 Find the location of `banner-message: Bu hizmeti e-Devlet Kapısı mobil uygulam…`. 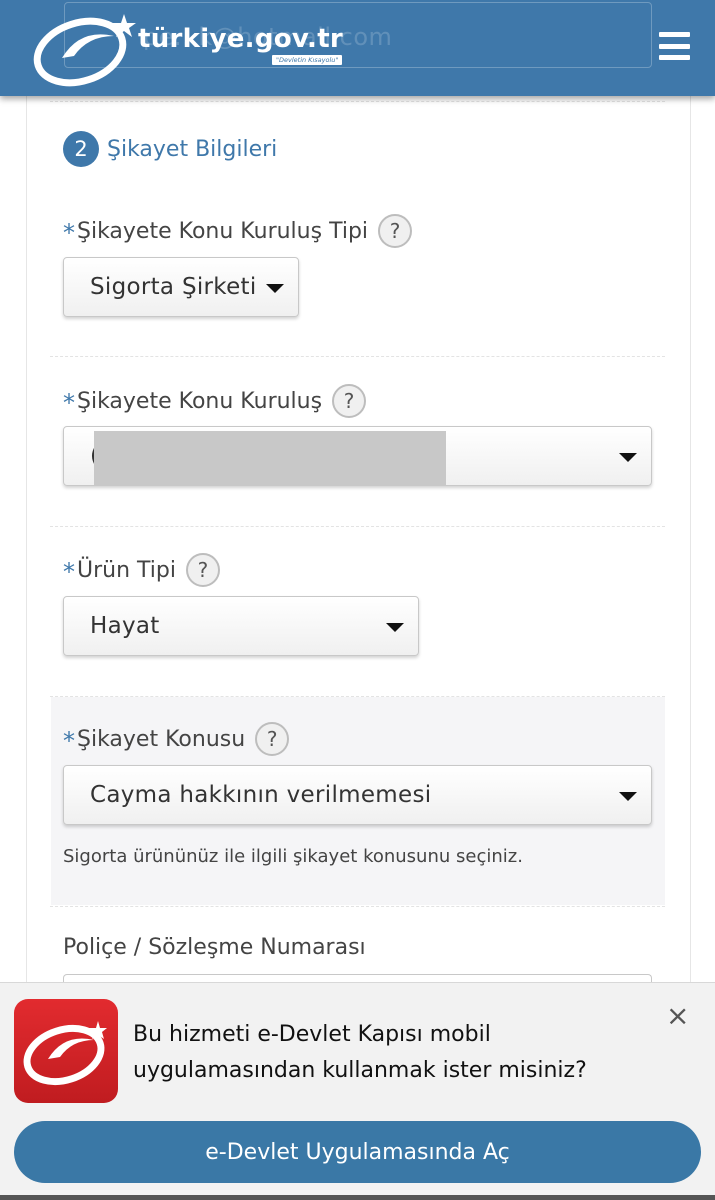

banner-message: Bu hizmeti e-Devlet Kapısı mobil uygulam… is located at coordinates (360, 1052).